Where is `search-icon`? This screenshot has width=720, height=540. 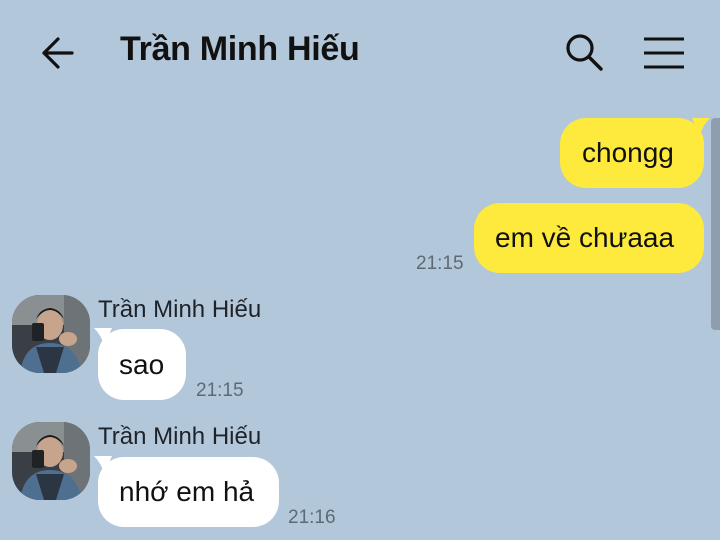 search-icon is located at coordinates (584, 52).